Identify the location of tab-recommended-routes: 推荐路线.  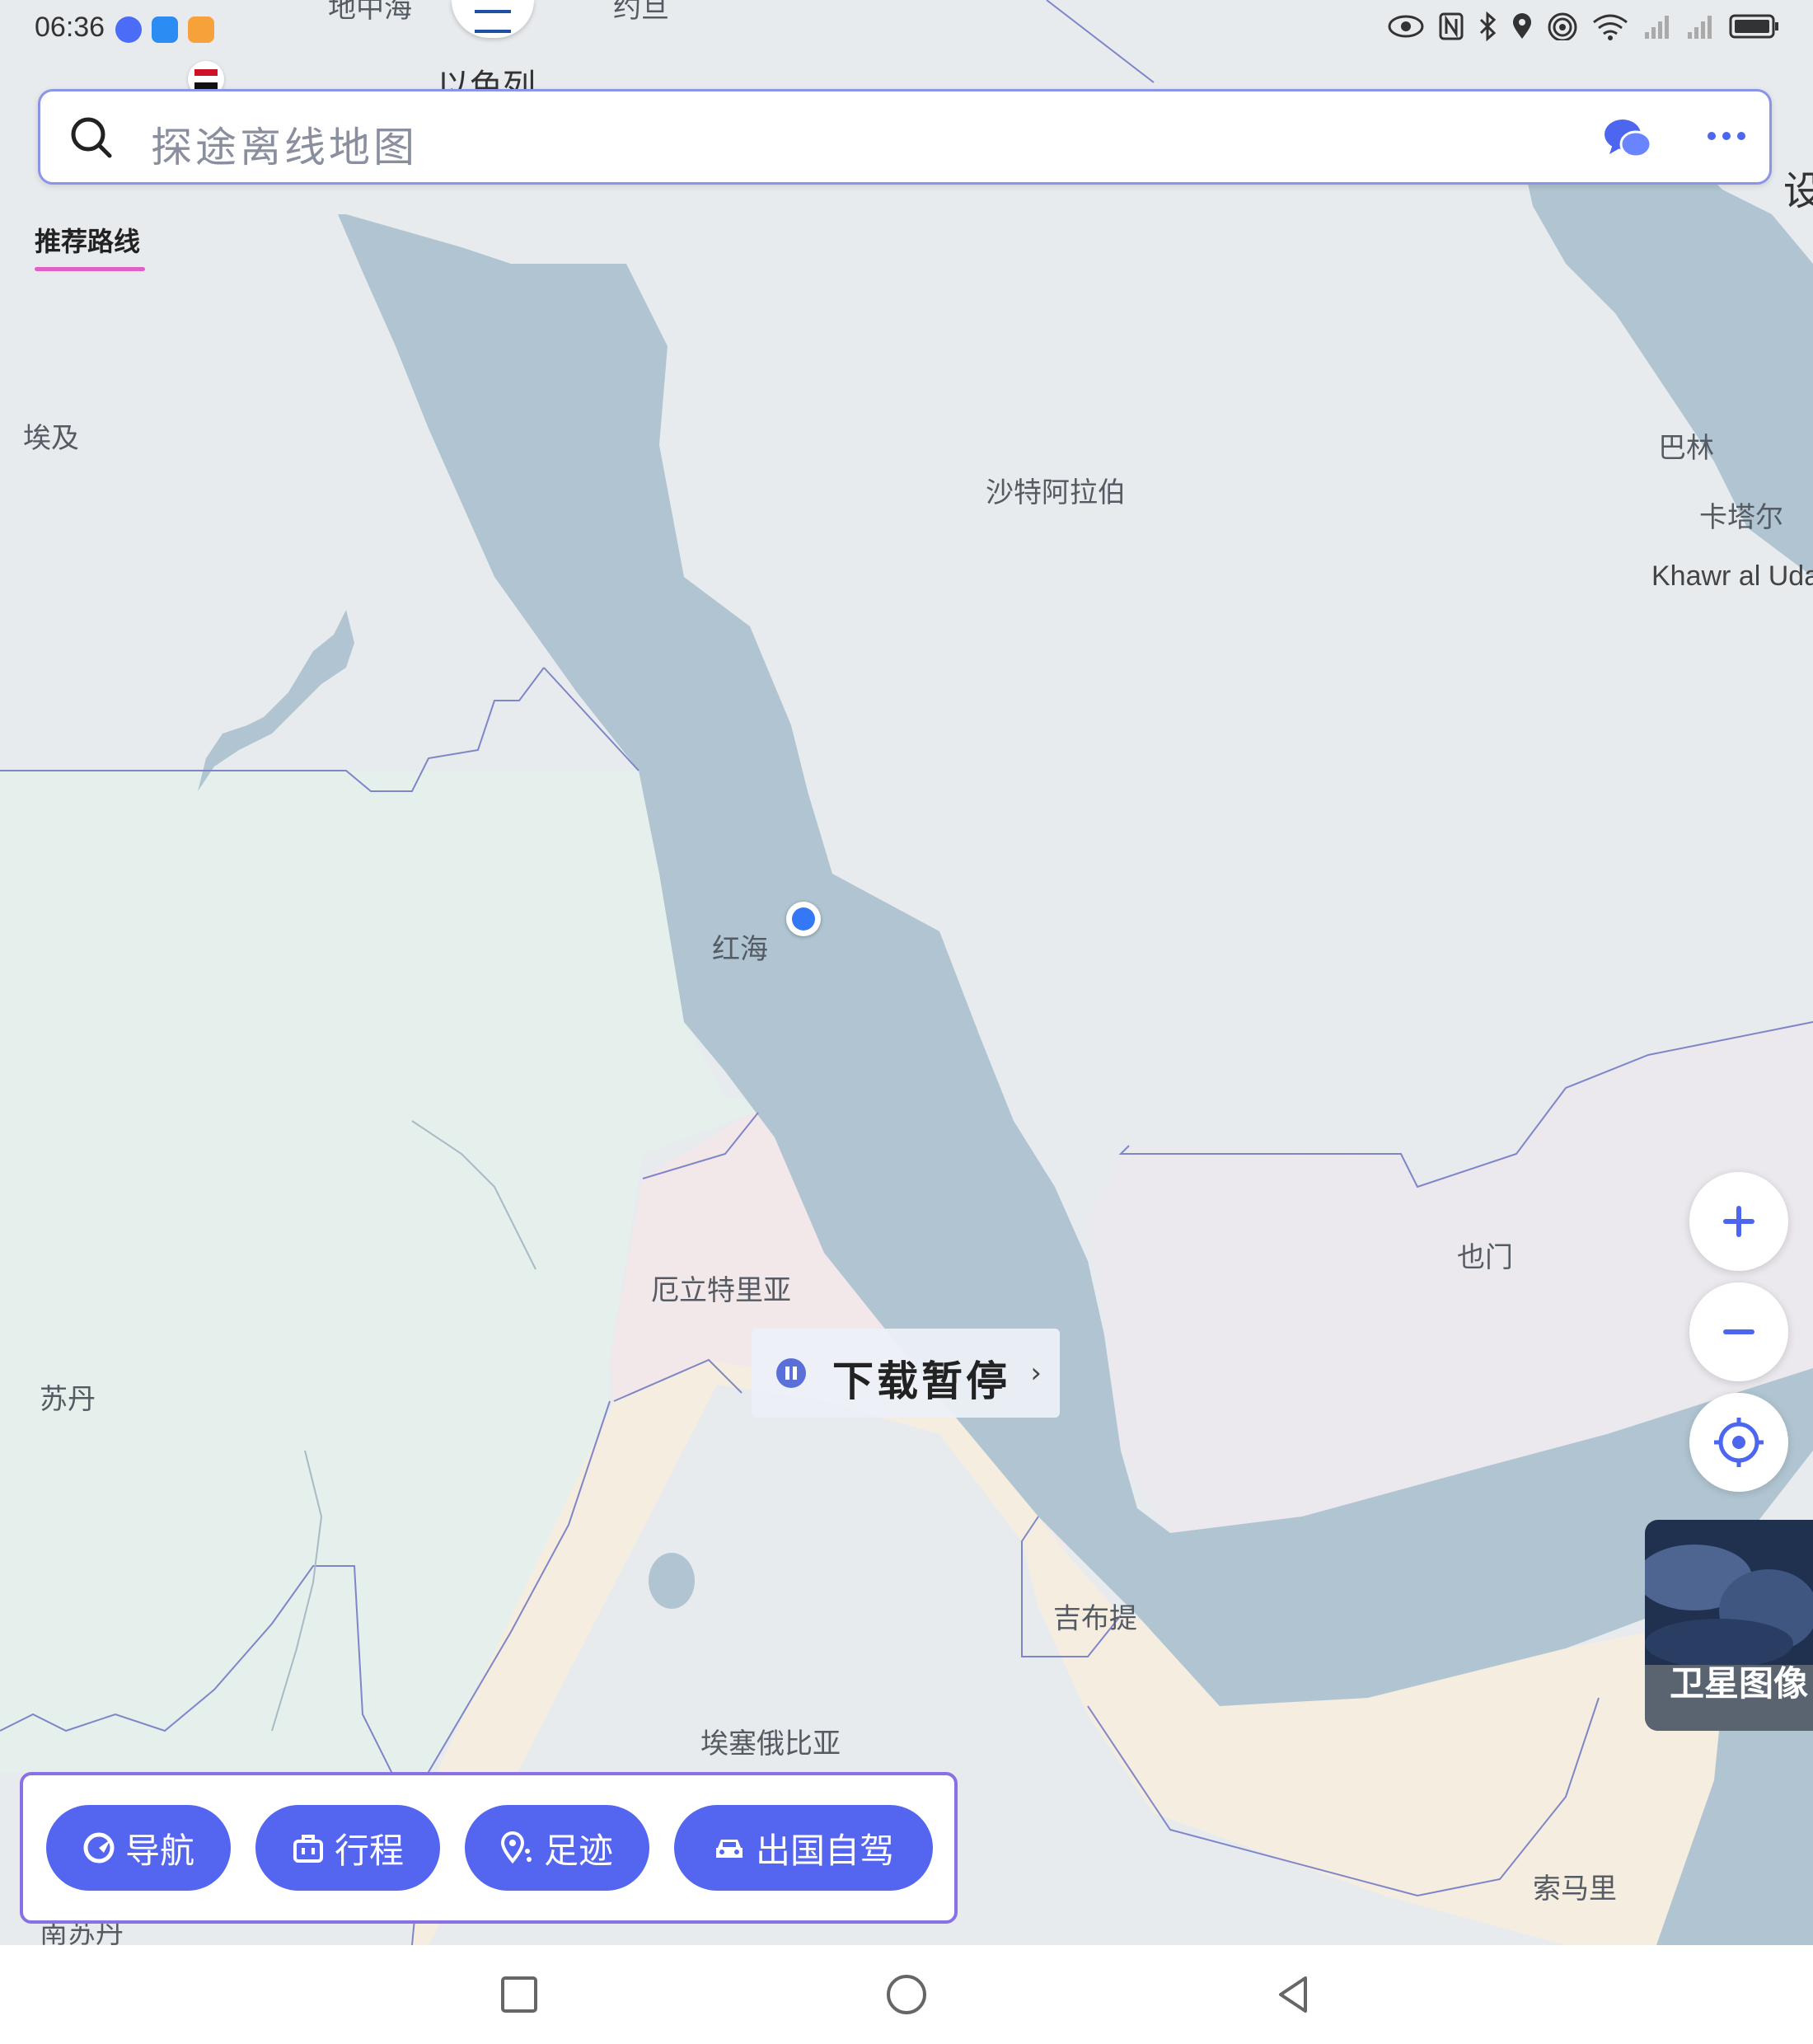
(87, 240).